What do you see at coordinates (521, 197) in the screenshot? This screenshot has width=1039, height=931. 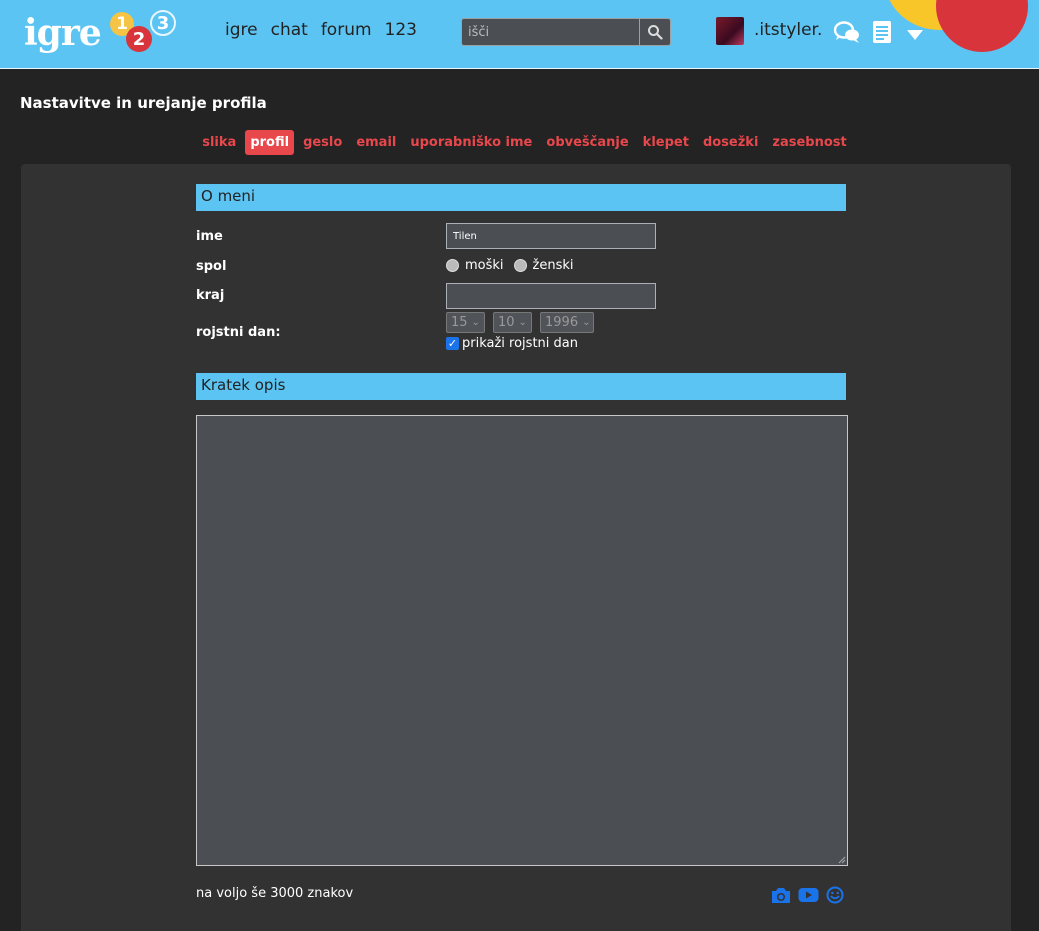 I see `section-heading-about: O meni` at bounding box center [521, 197].